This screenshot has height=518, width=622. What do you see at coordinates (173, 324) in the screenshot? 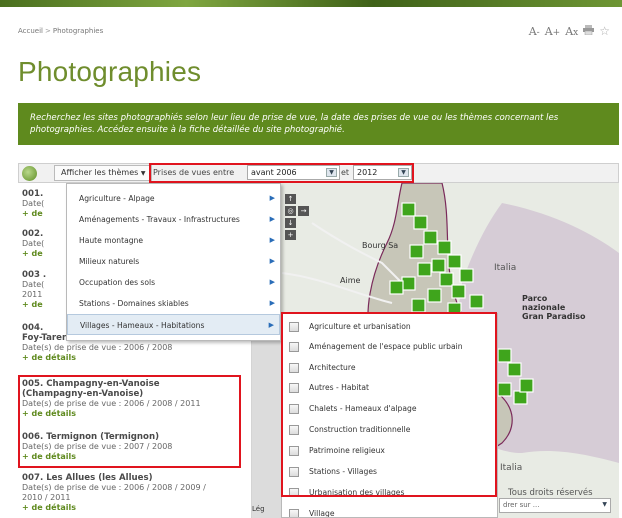
I see `menu-item-villages: Villages - Hameaux - Habitations ▶` at bounding box center [173, 324].